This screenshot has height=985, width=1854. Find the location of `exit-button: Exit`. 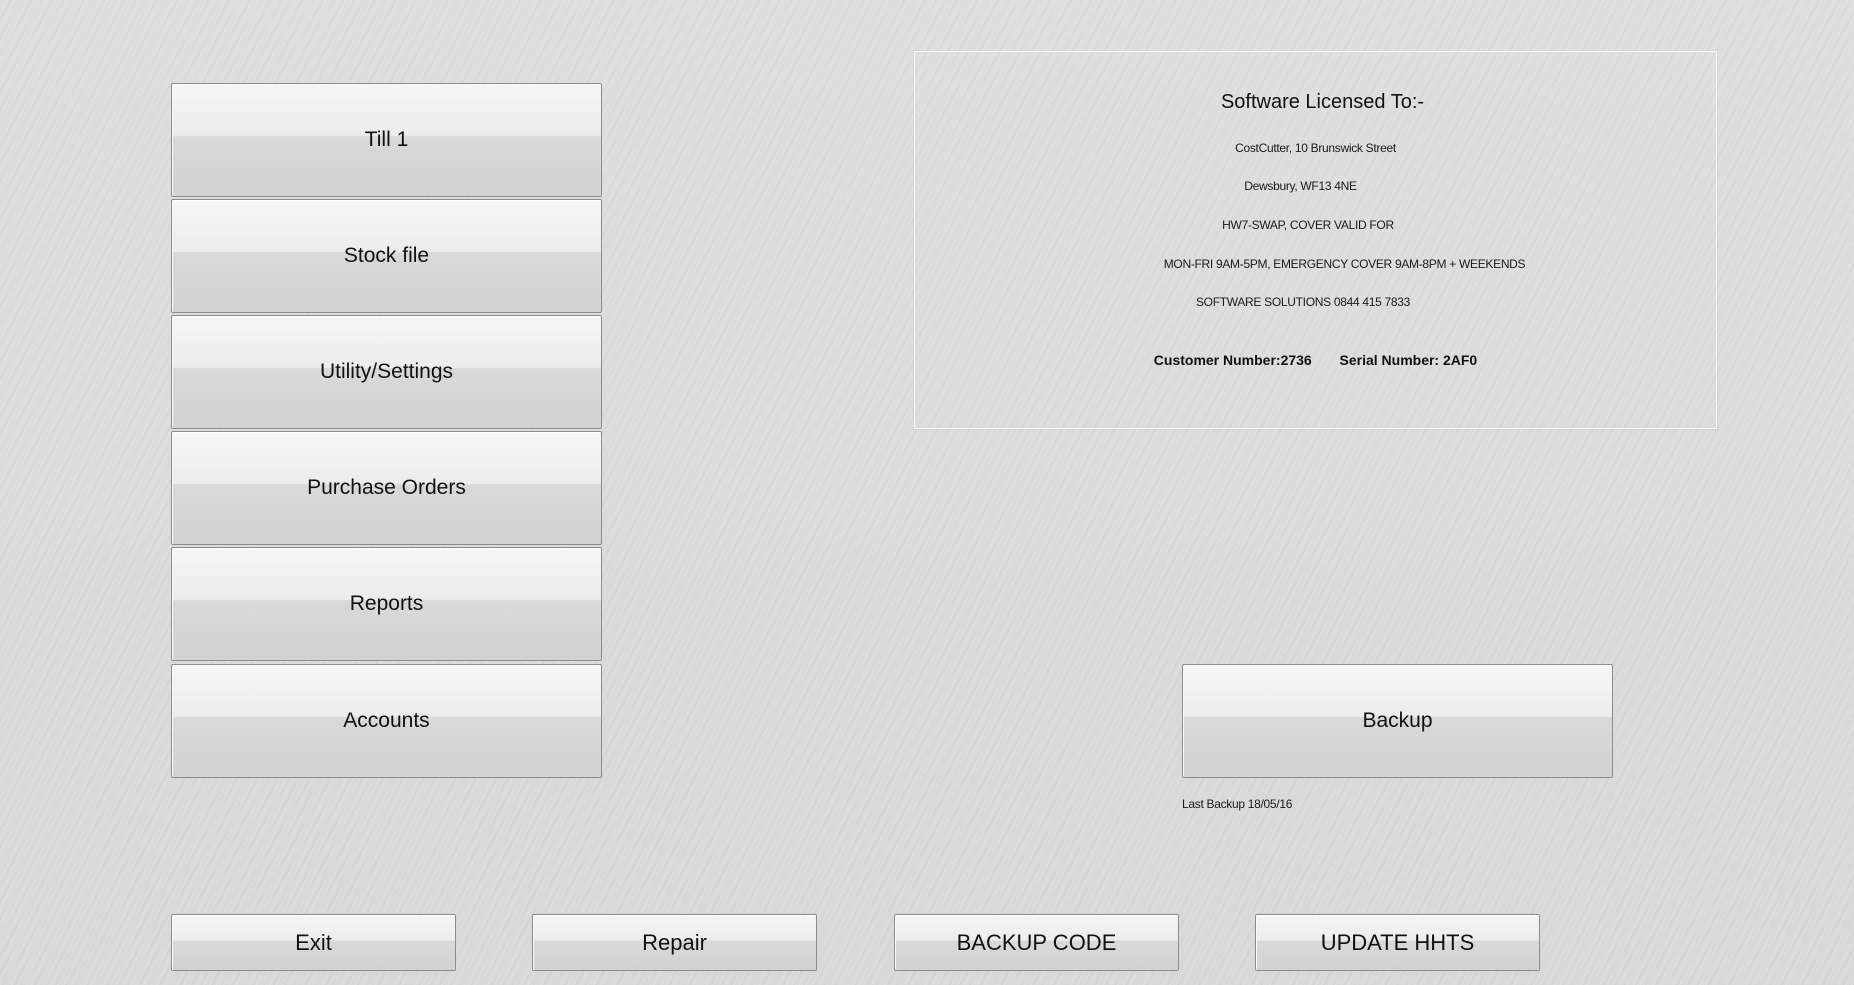

exit-button: Exit is located at coordinates (313, 942).